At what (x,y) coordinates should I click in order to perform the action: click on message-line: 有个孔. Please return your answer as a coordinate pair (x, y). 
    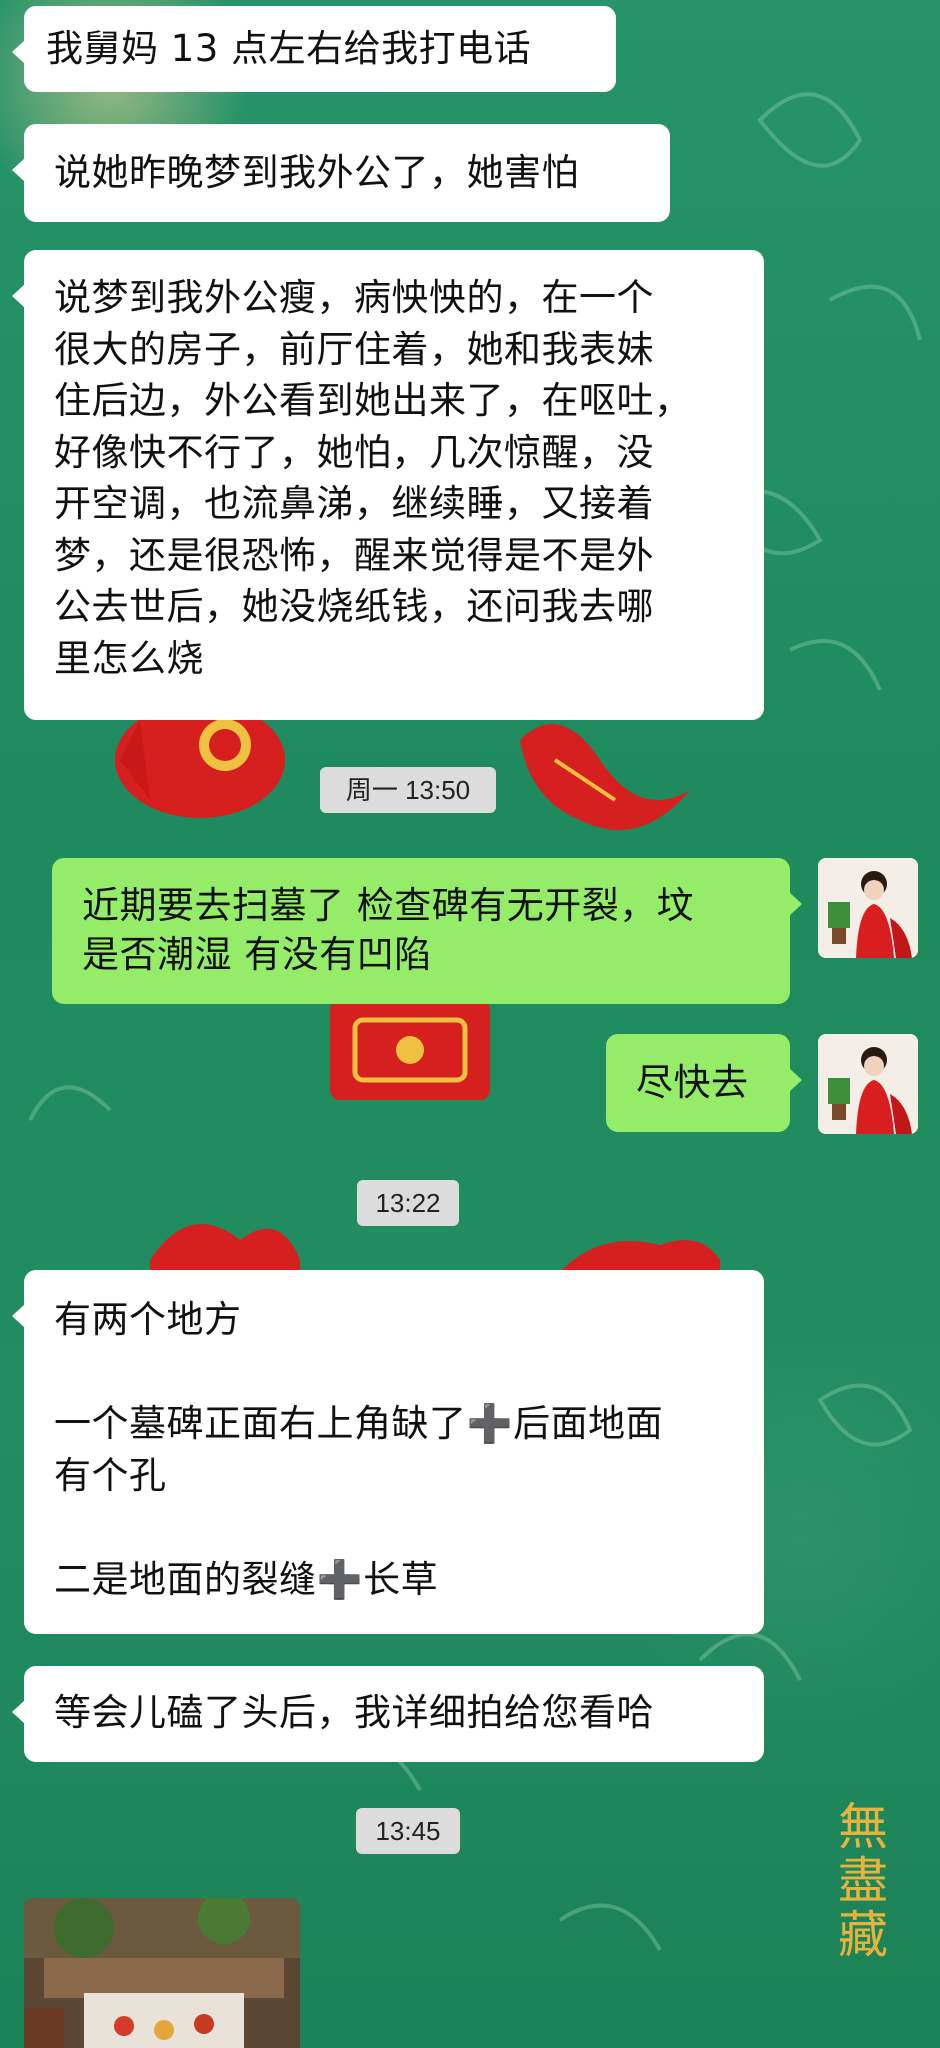
    Looking at the image, I should click on (110, 1475).